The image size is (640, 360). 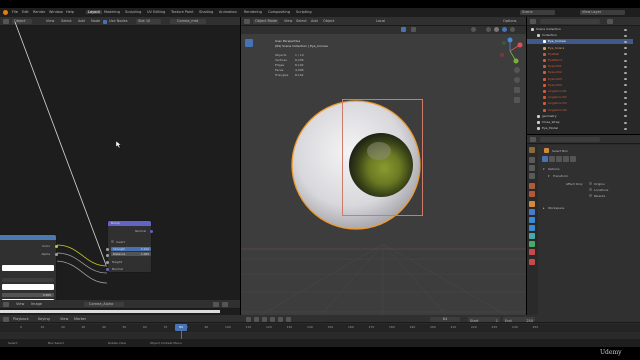 I want to click on outliner-row: AngleCorr01, so click(x=580, y=91).